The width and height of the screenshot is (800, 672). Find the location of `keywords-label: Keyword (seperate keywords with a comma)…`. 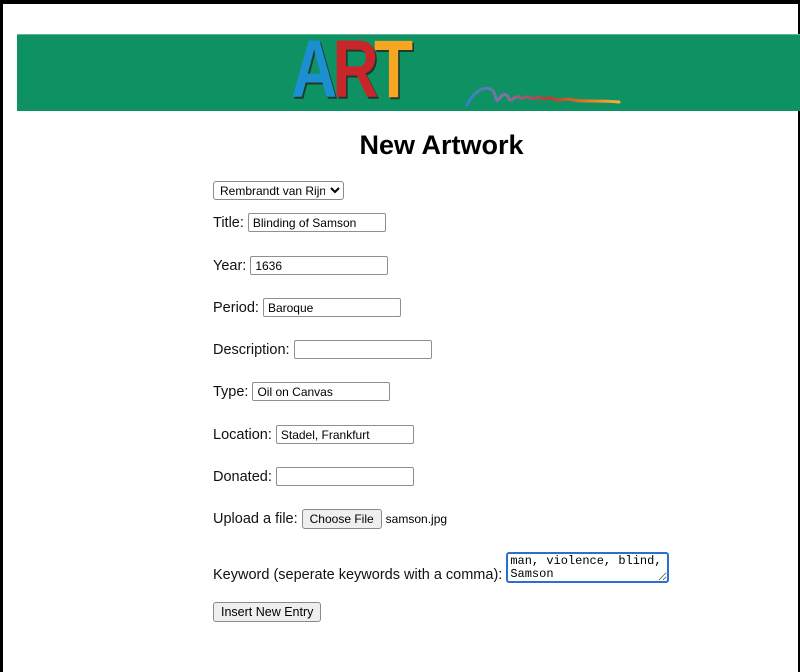

keywords-label: Keyword (seperate keywords with a comma)… is located at coordinates (358, 575).